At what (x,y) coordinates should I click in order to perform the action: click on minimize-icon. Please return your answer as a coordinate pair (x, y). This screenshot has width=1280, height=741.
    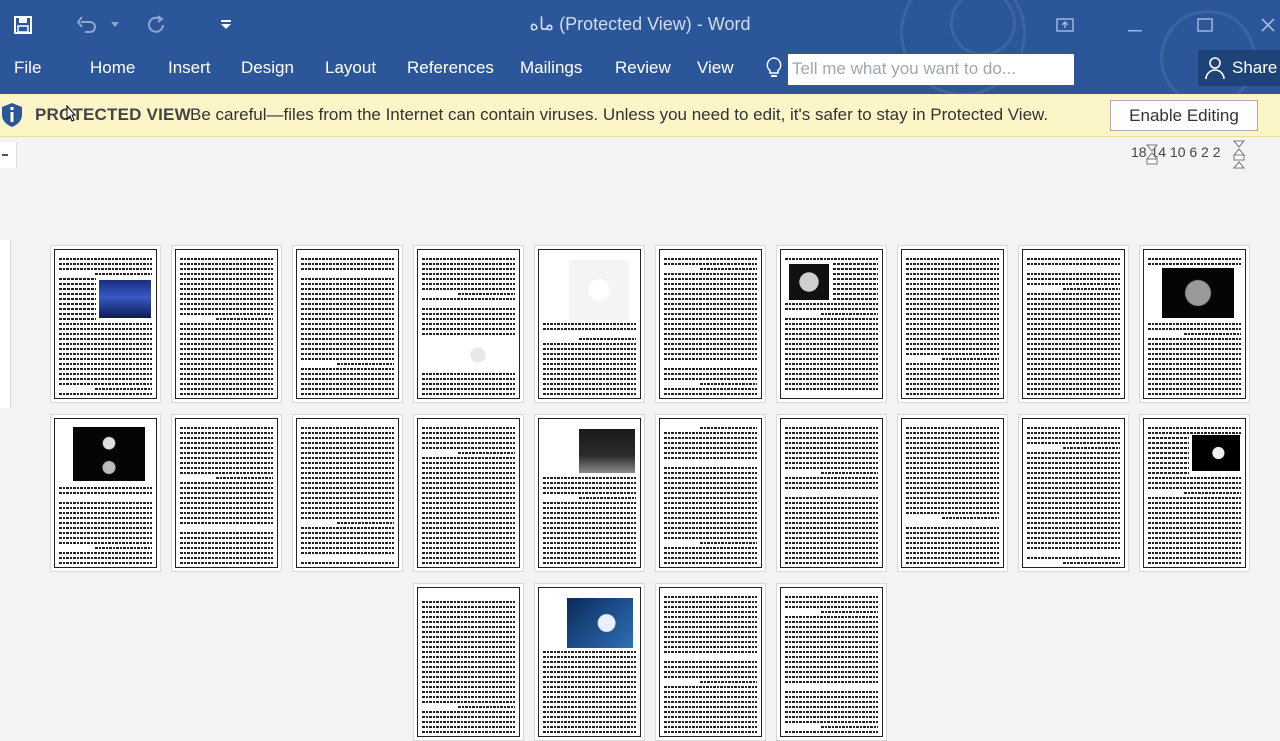
    Looking at the image, I should click on (1135, 25).